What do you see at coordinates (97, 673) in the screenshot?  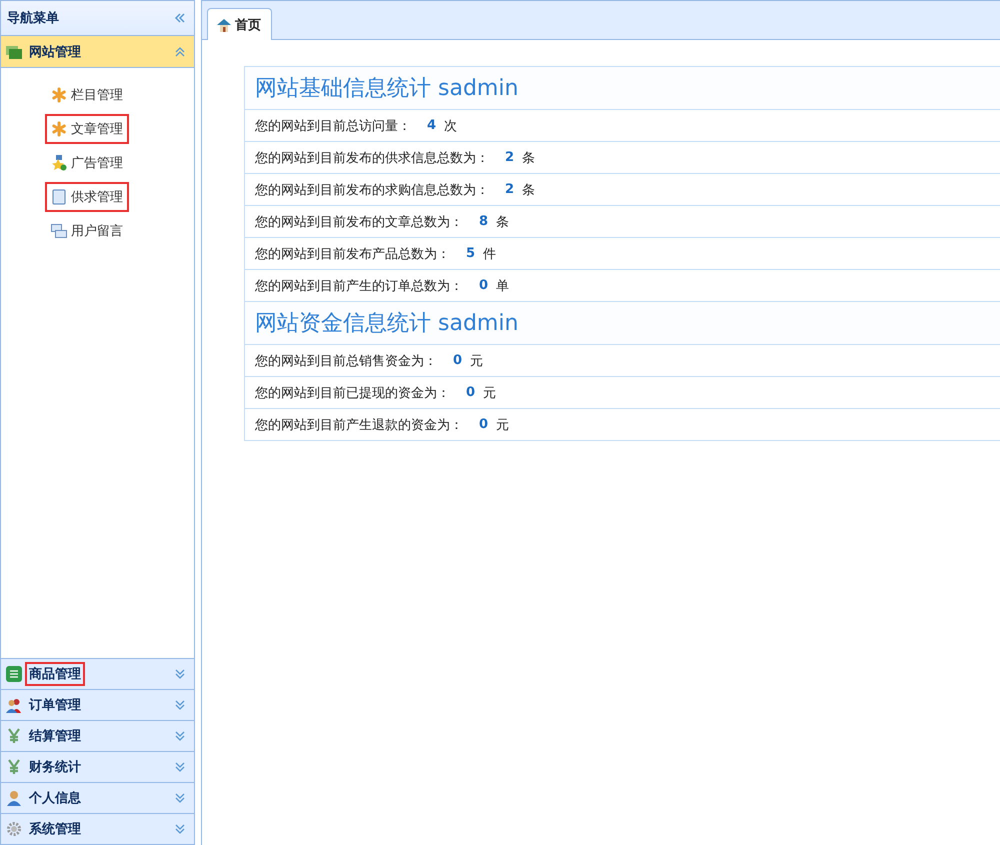 I see `section-header: 商品管理` at bounding box center [97, 673].